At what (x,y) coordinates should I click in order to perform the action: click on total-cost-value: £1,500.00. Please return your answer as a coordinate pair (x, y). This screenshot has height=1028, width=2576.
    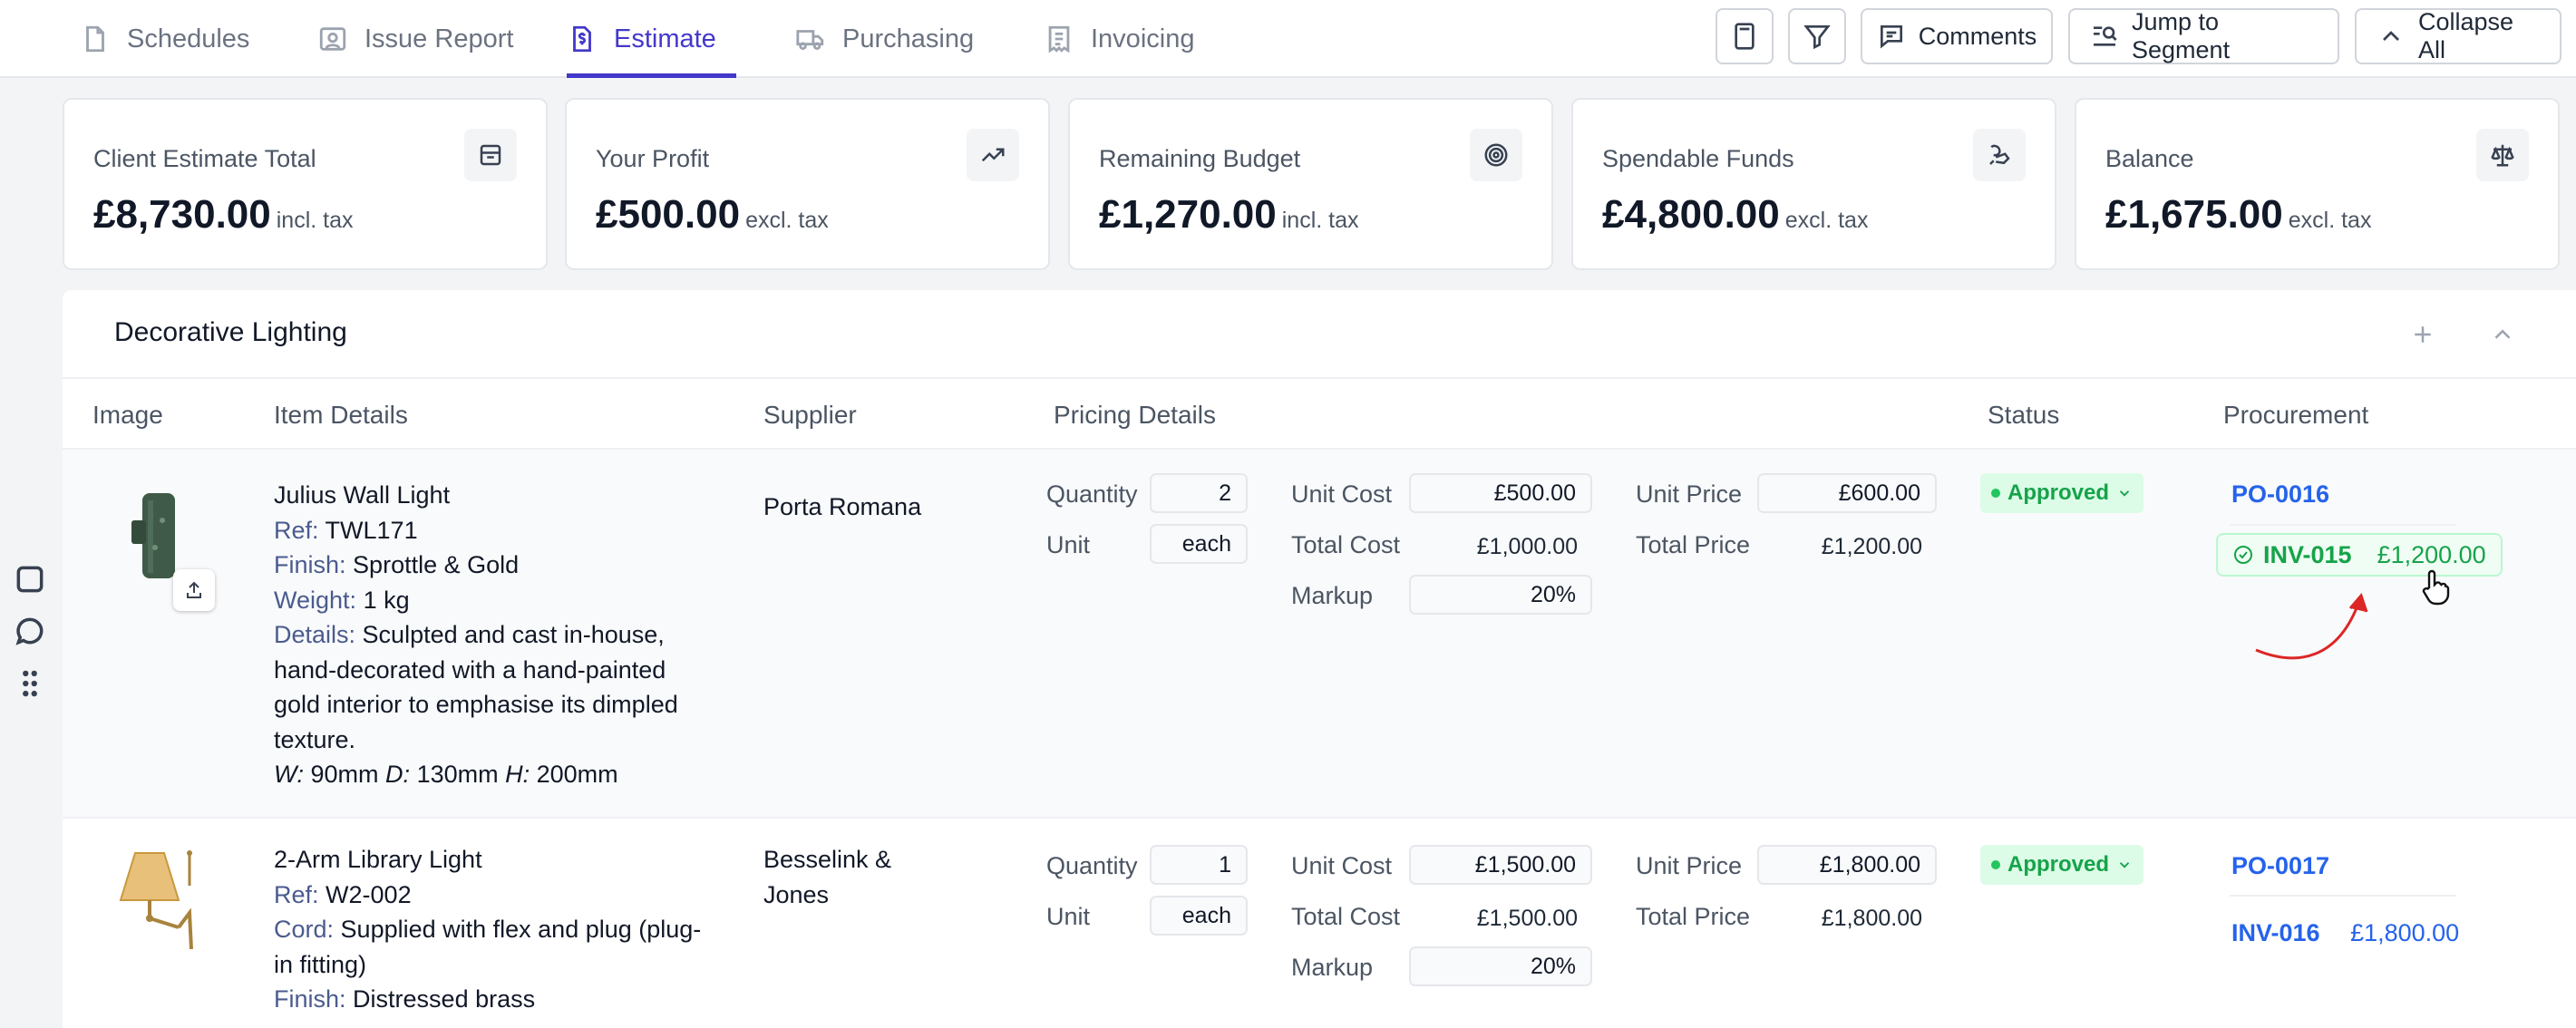
    Looking at the image, I should click on (1527, 918).